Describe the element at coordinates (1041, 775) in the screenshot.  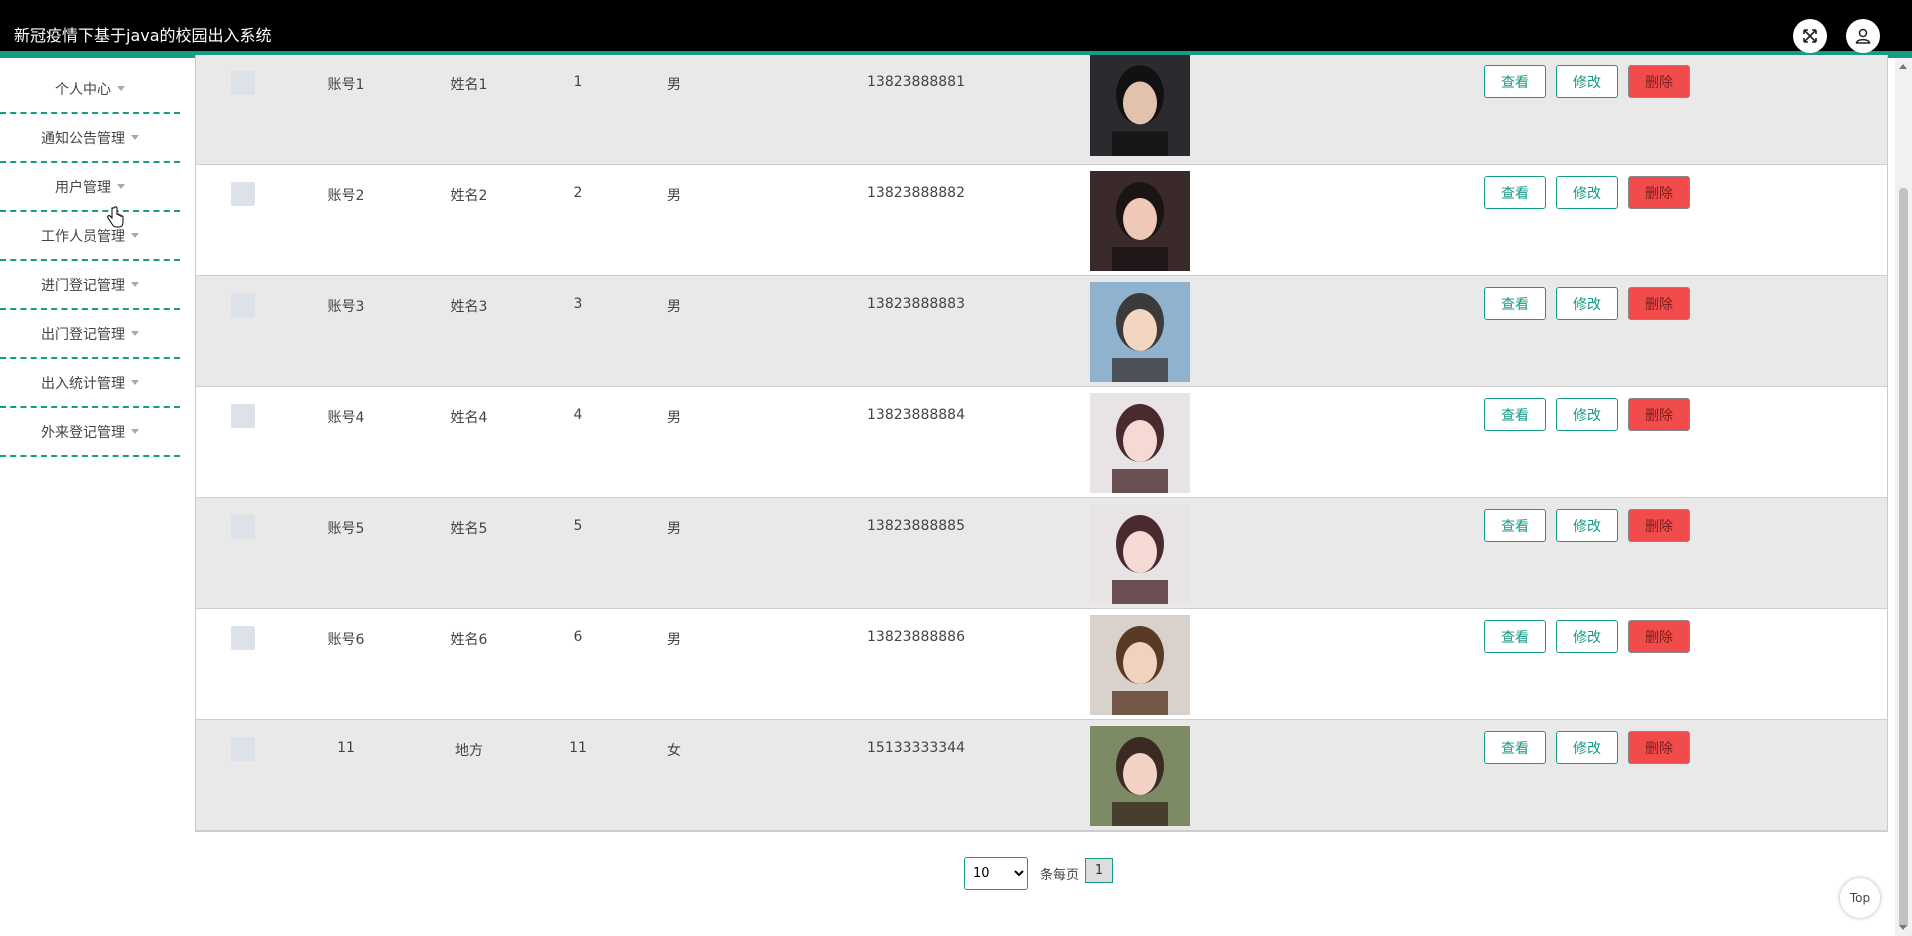
I see `table-row: 11 地方 11 女 15133333344 查看 修改 删除` at that location.